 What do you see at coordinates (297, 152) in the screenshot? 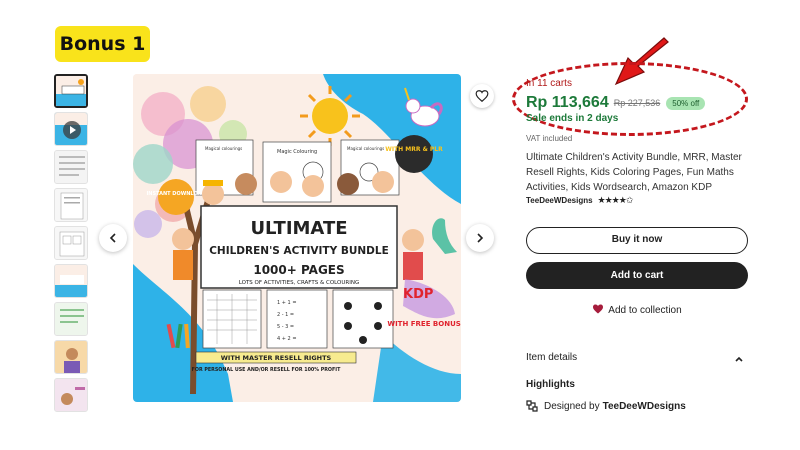
I see `page-title-2: Magic Colouring` at bounding box center [297, 152].